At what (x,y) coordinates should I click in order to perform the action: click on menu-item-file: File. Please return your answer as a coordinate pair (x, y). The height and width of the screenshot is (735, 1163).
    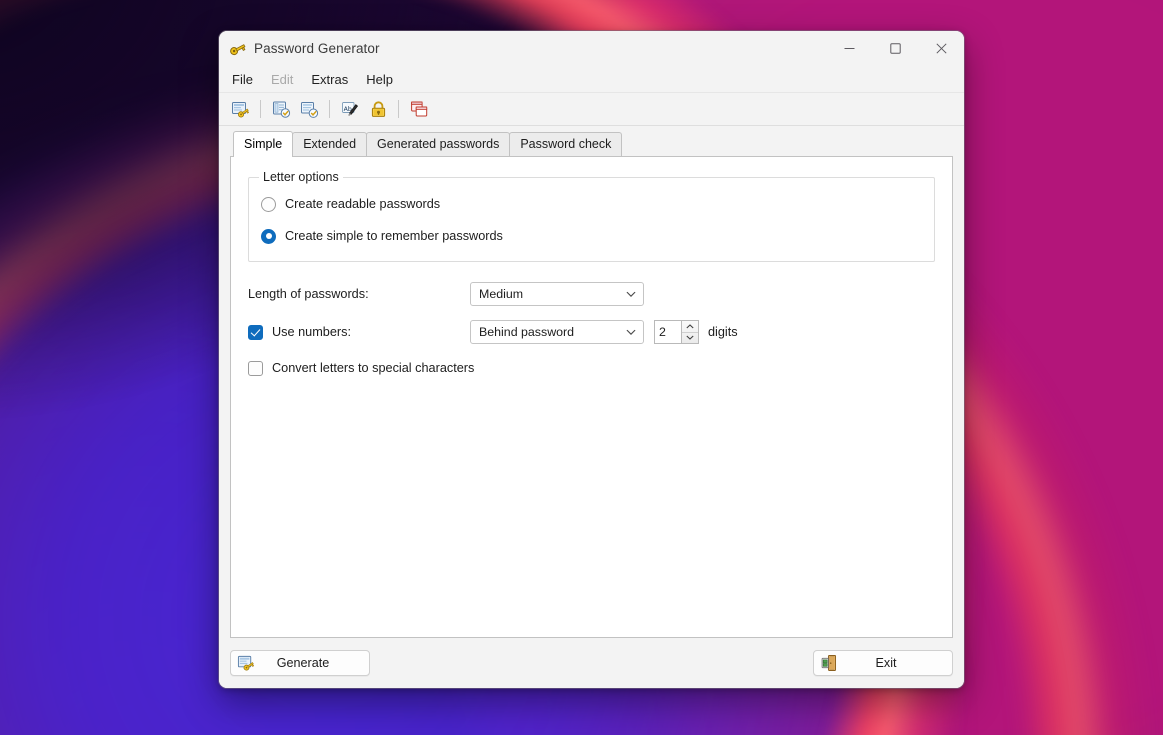
    Looking at the image, I should click on (242, 79).